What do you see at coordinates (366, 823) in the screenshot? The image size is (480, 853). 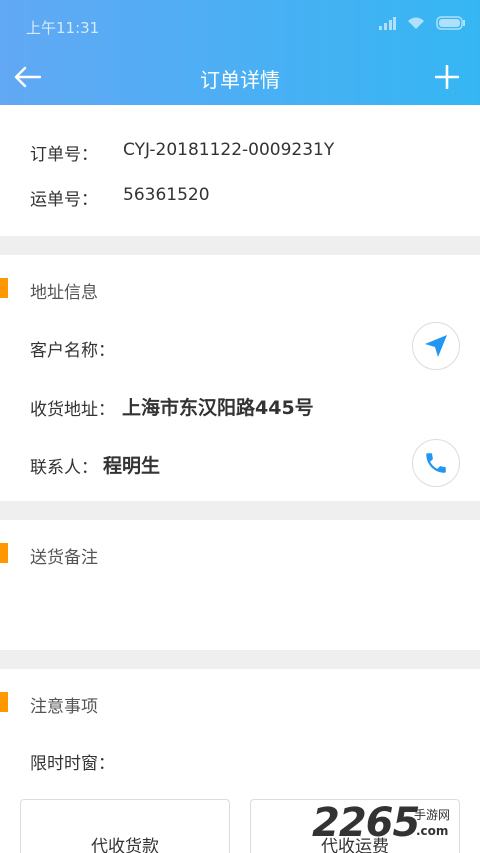 I see `watermark-number: 2265` at bounding box center [366, 823].